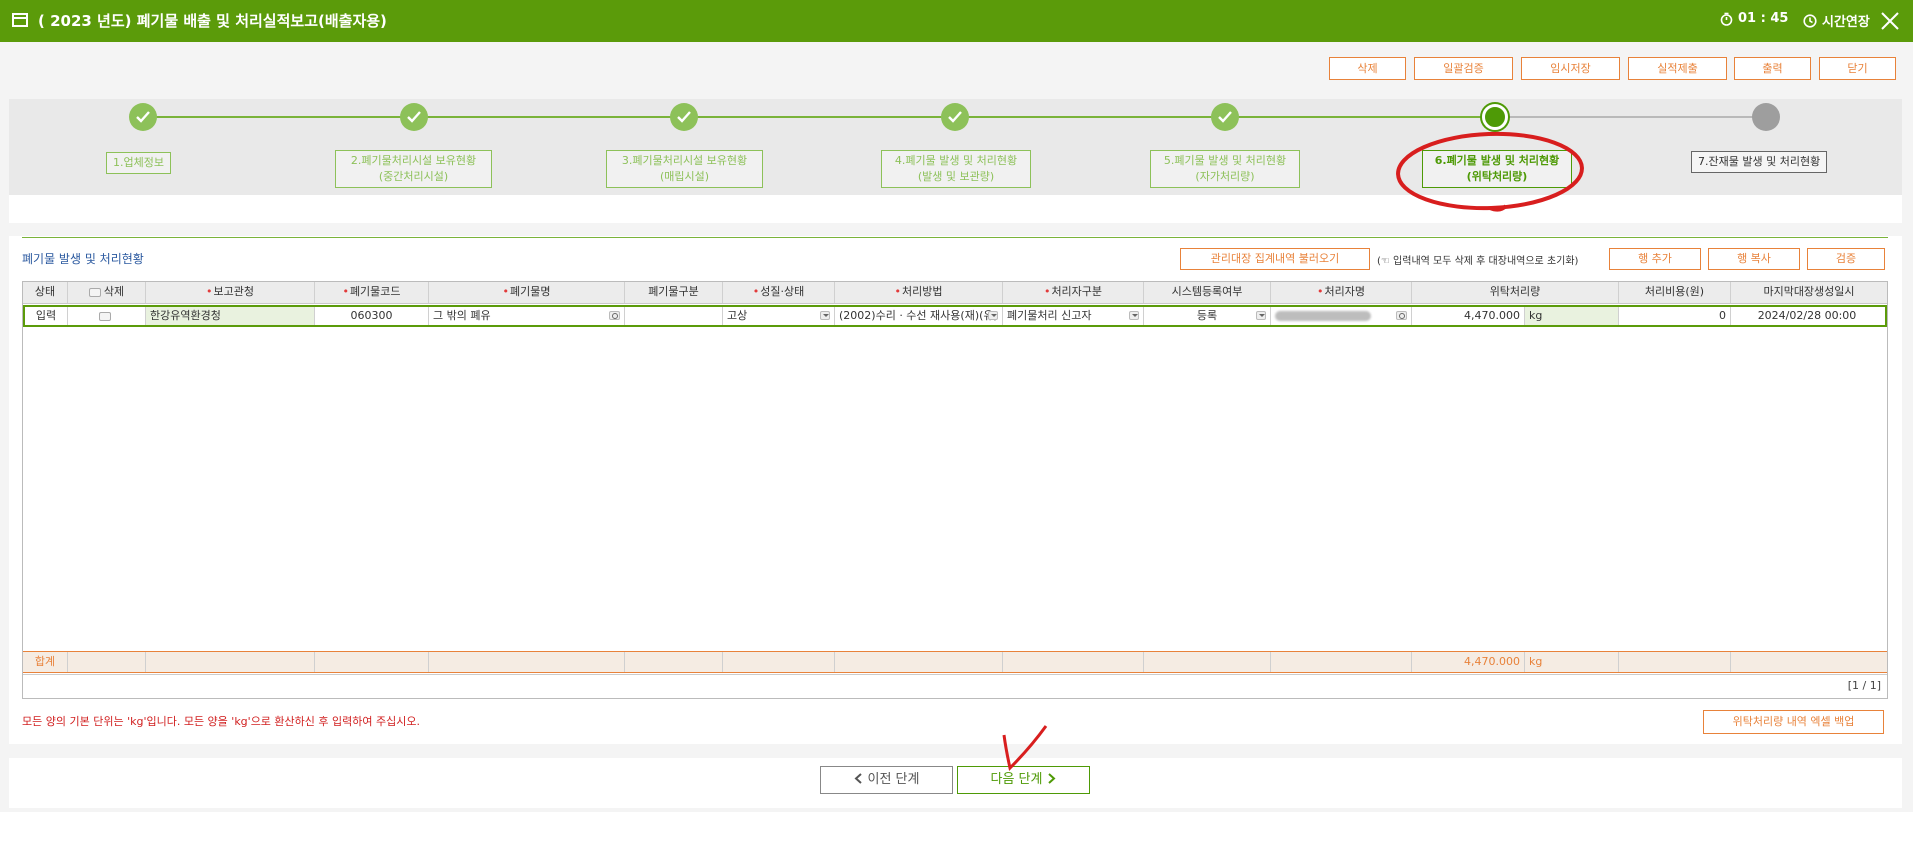 This screenshot has height=847, width=1913. What do you see at coordinates (955, 783) in the screenshot?
I see `footer-bar` at bounding box center [955, 783].